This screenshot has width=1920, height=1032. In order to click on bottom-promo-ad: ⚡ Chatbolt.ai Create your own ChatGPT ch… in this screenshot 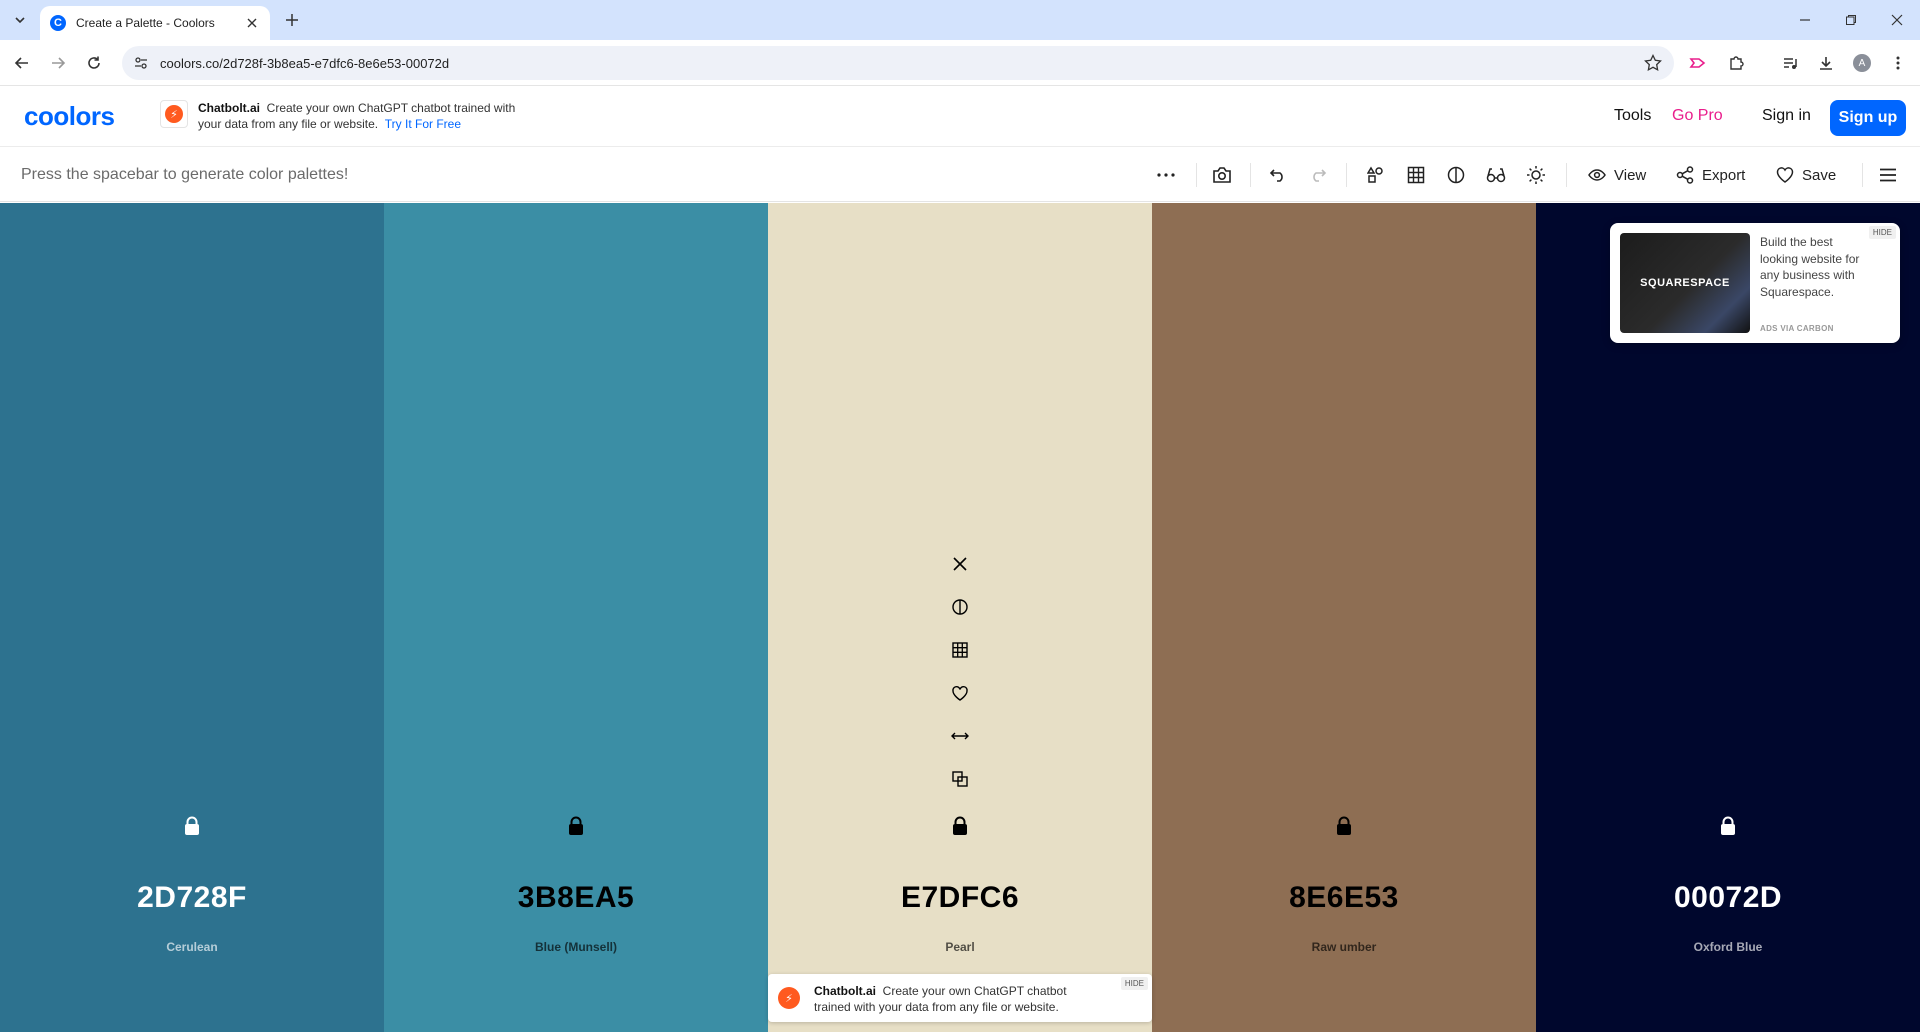, I will do `click(960, 998)`.